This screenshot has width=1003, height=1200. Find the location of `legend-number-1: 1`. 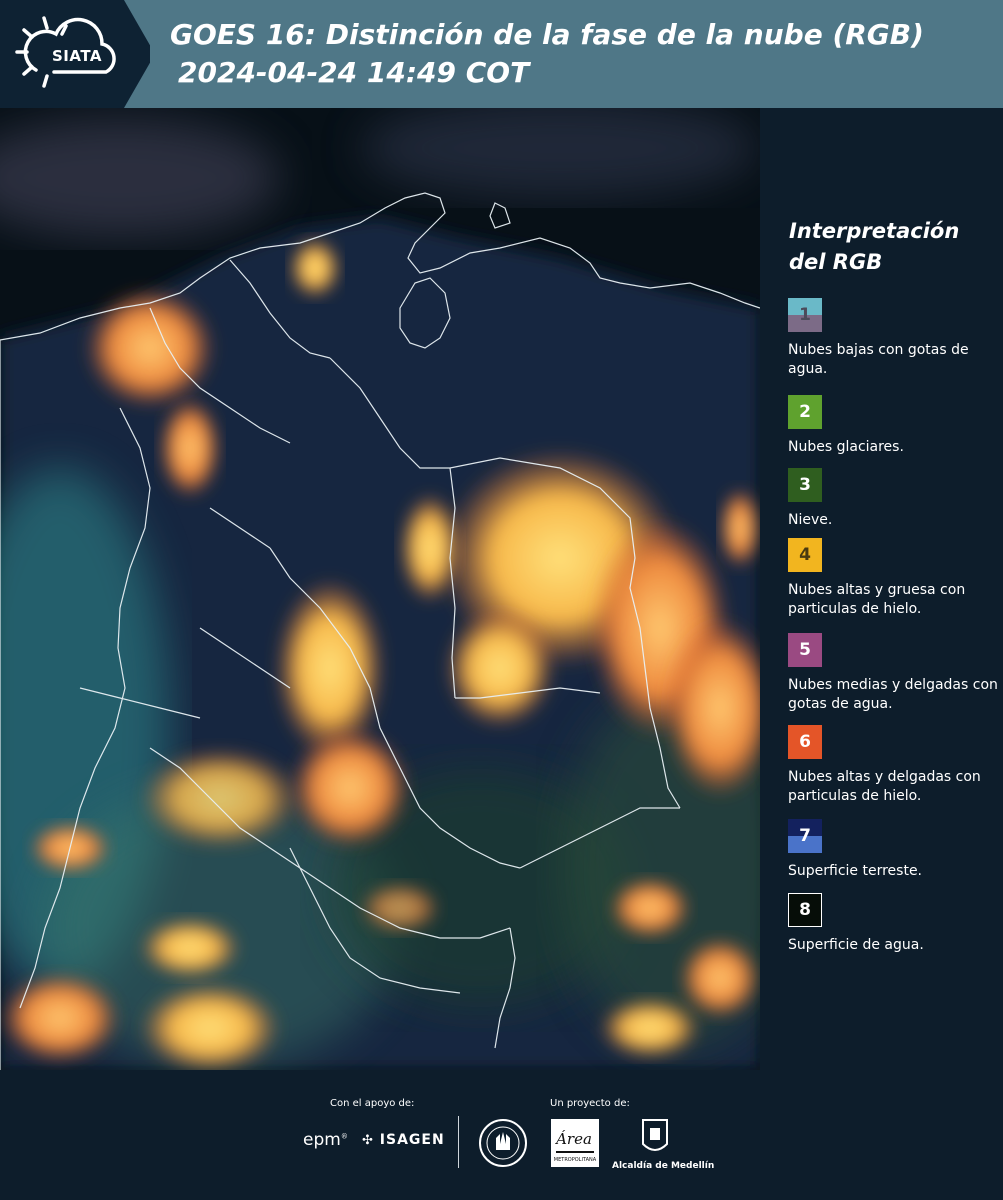

legend-number-1: 1 is located at coordinates (805, 315).